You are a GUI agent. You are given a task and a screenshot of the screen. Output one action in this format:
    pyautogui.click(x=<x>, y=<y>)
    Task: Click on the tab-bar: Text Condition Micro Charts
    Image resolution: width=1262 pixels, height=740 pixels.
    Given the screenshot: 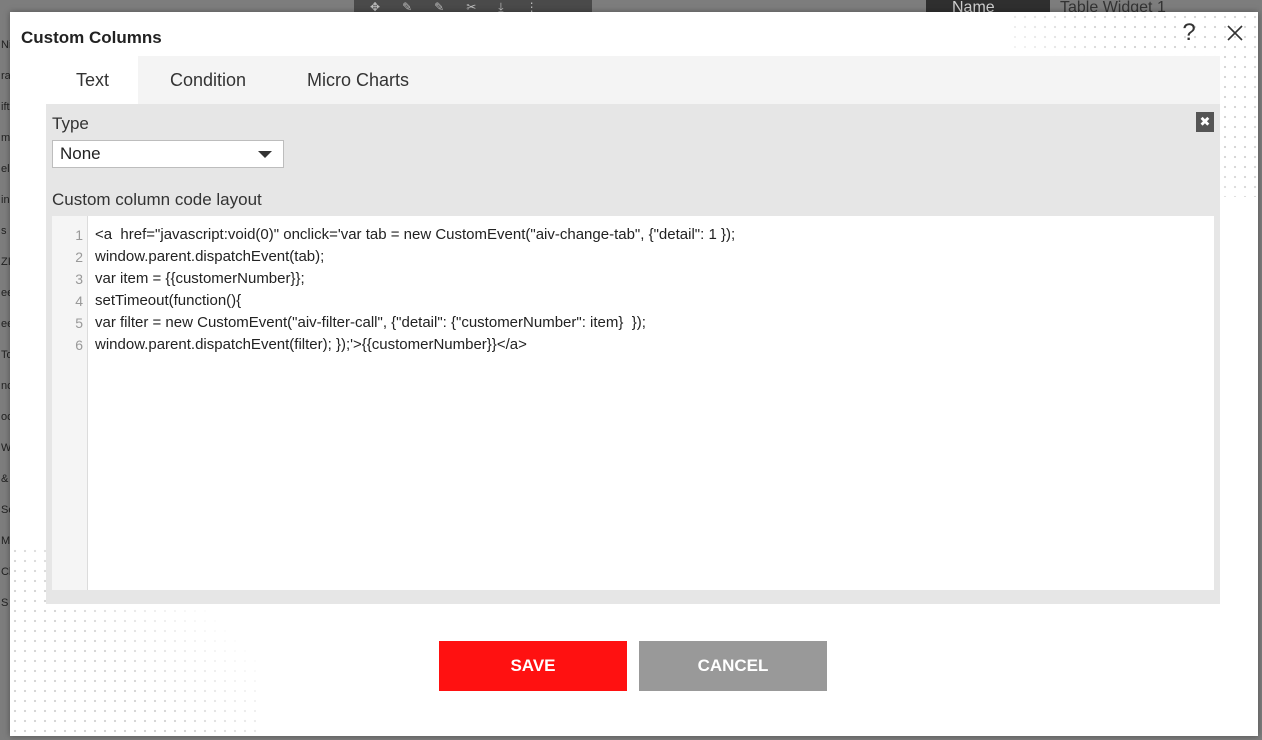 What is the action you would take?
    pyautogui.click(x=633, y=80)
    